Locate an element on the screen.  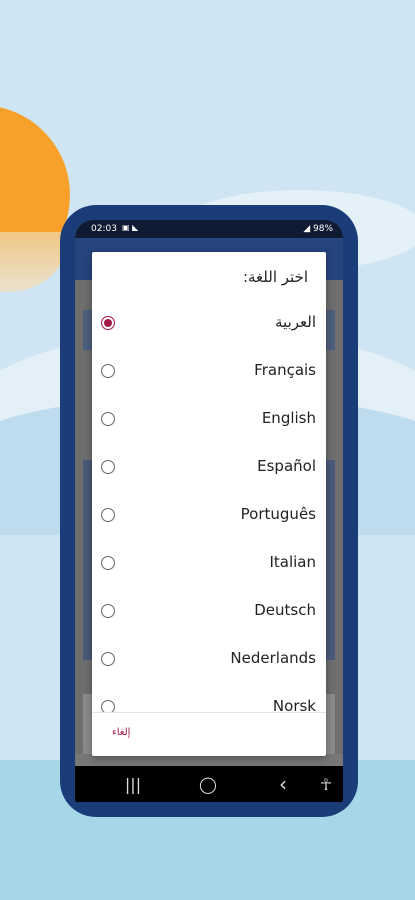
language-option: Español is located at coordinates (209, 468).